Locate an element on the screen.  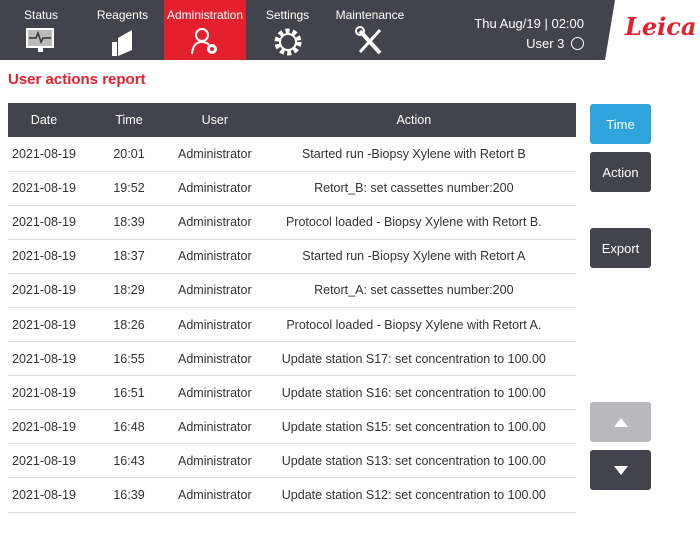
tab-label: Status is located at coordinates (41, 15).